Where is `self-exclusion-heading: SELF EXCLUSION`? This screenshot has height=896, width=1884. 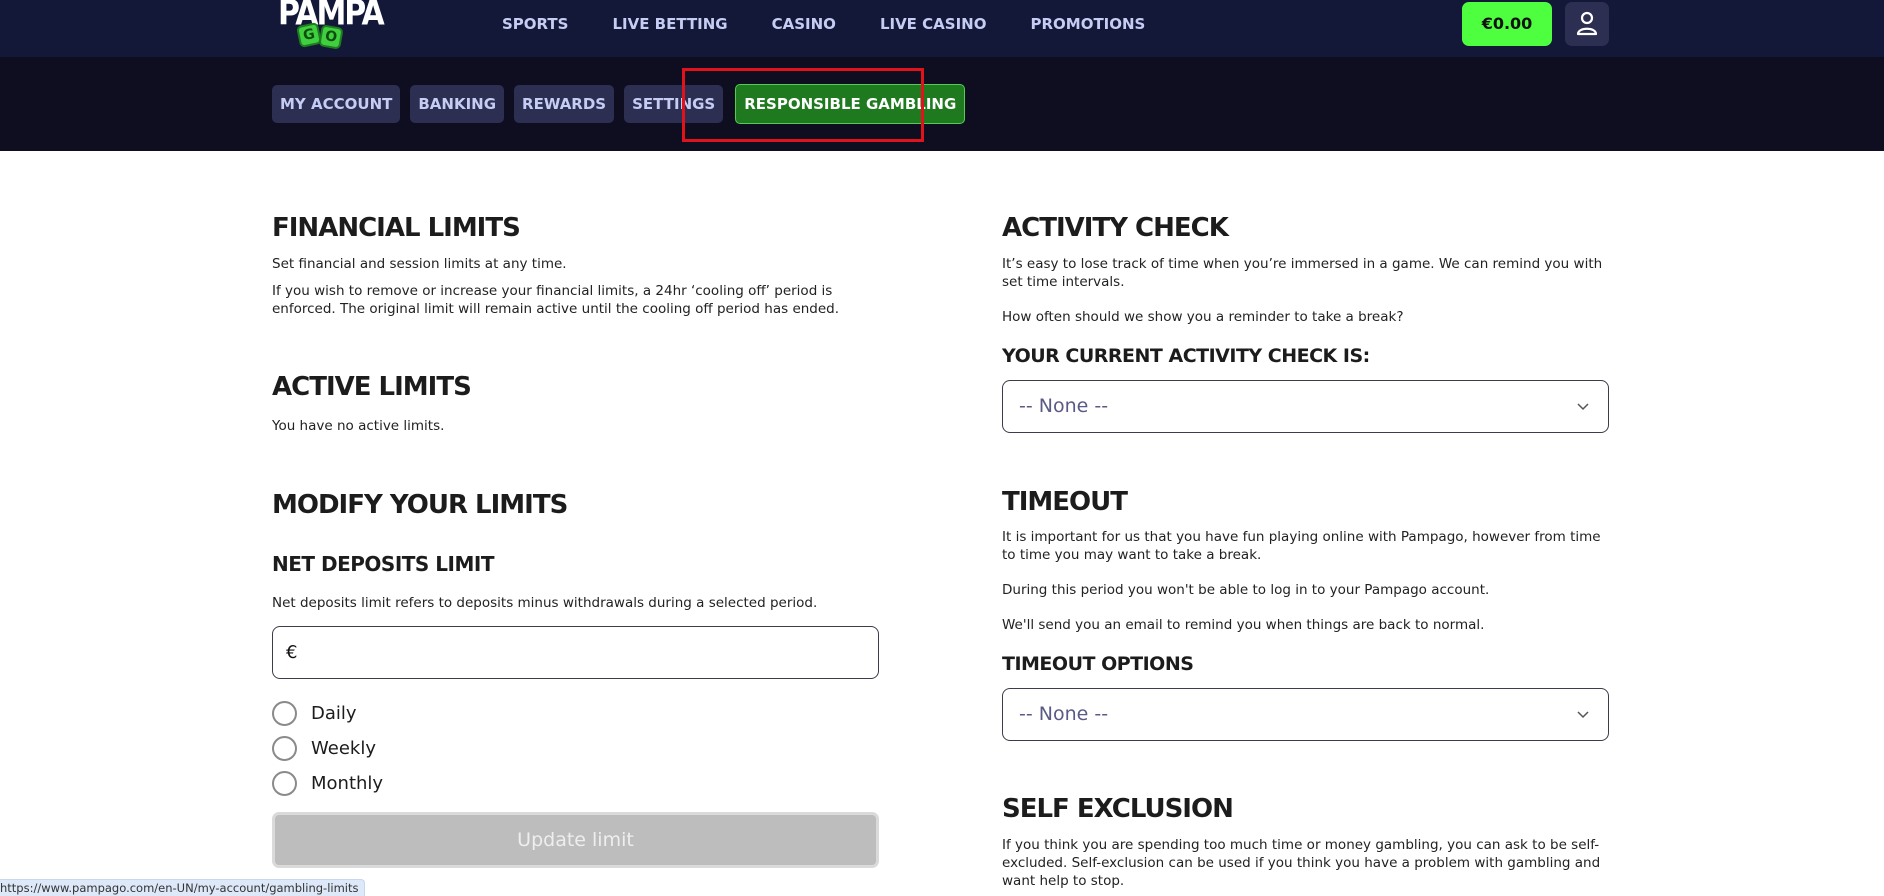
self-exclusion-heading: SELF EXCLUSION is located at coordinates (1118, 809).